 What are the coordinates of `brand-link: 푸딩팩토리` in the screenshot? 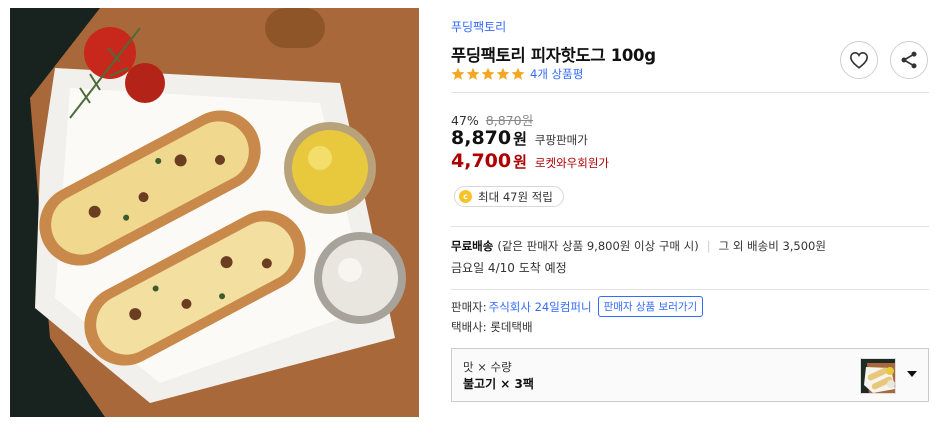 It's located at (478, 26).